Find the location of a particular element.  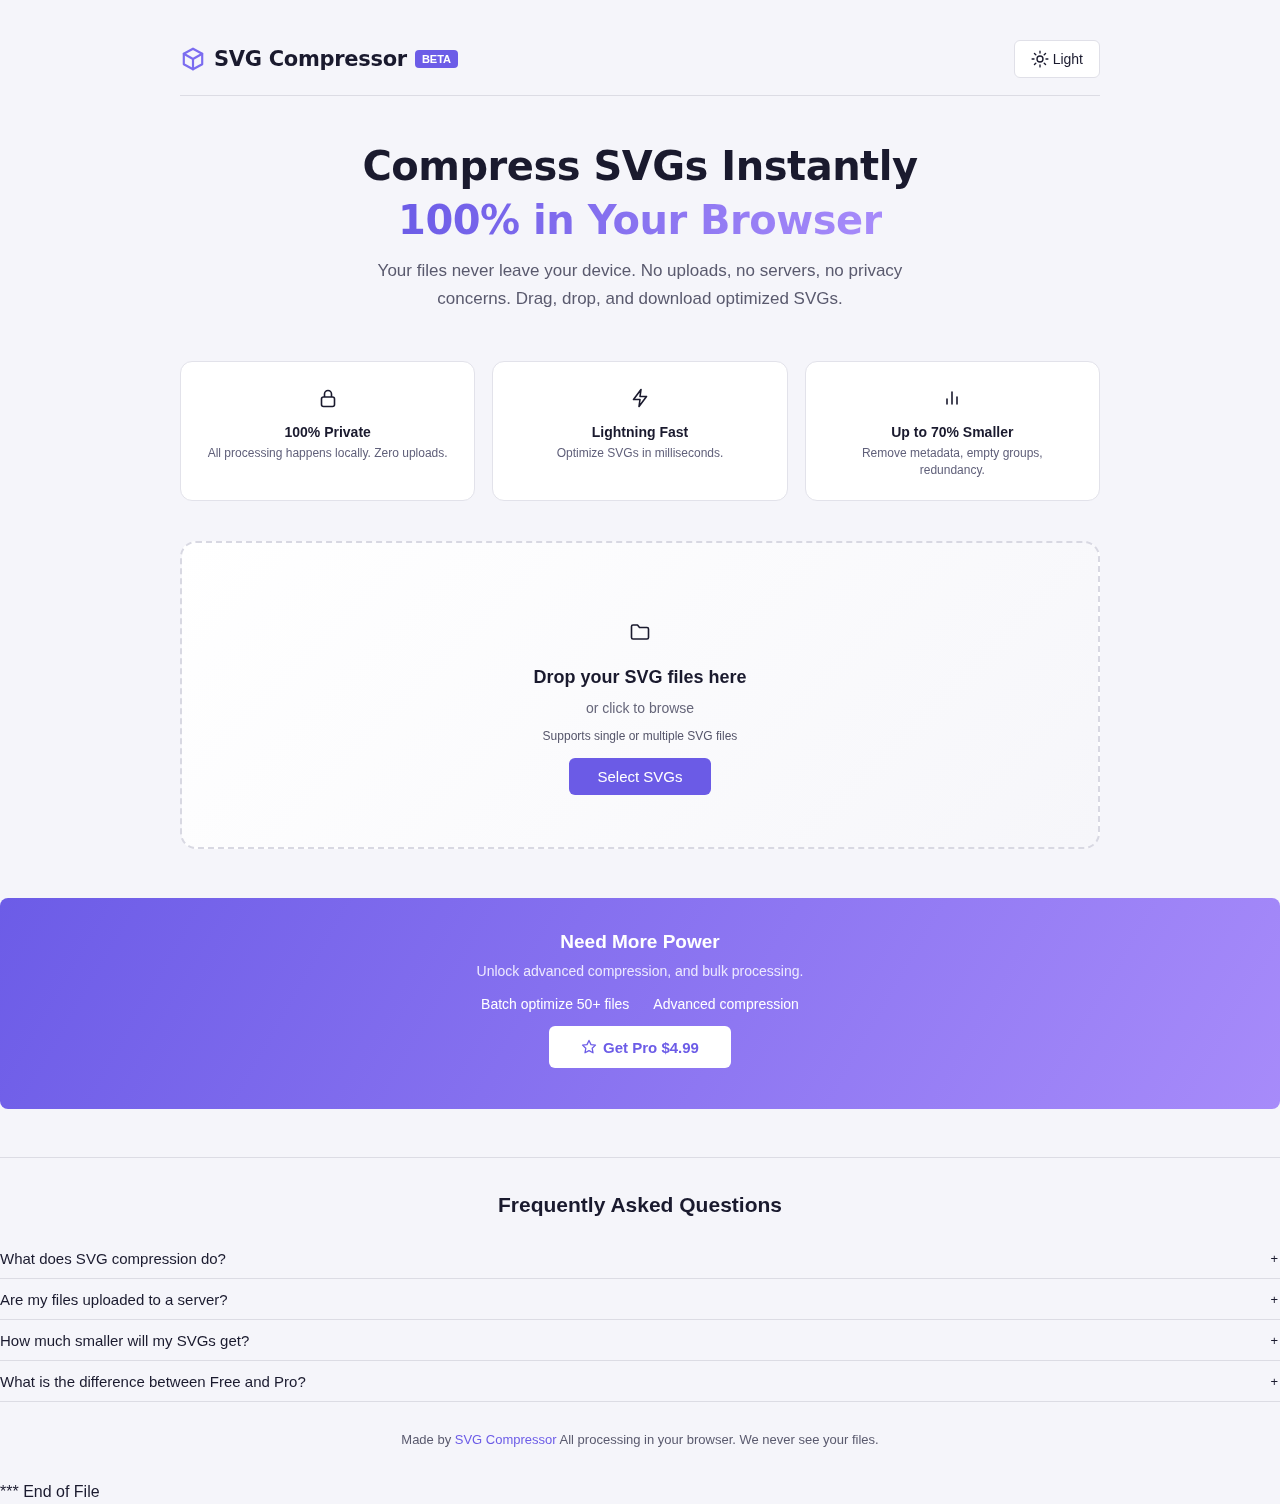

hero-title: Compress SVGs Instantly is located at coordinates (640, 166).